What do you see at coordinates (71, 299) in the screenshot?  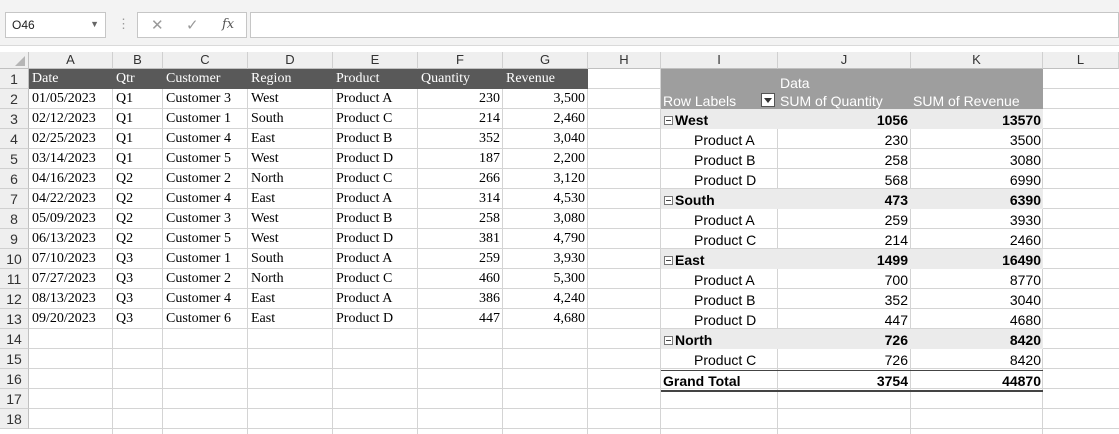 I see `table-cell-date: 08/13/2023` at bounding box center [71, 299].